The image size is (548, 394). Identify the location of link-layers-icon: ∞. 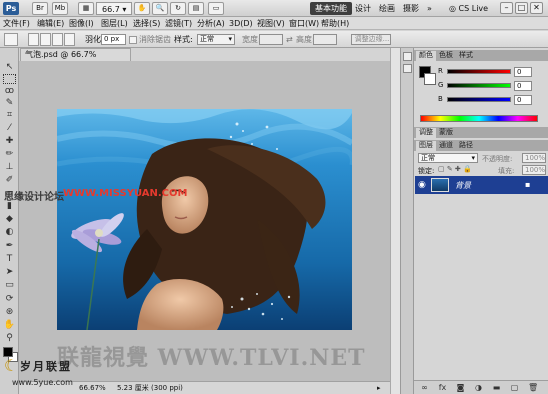
(424, 387).